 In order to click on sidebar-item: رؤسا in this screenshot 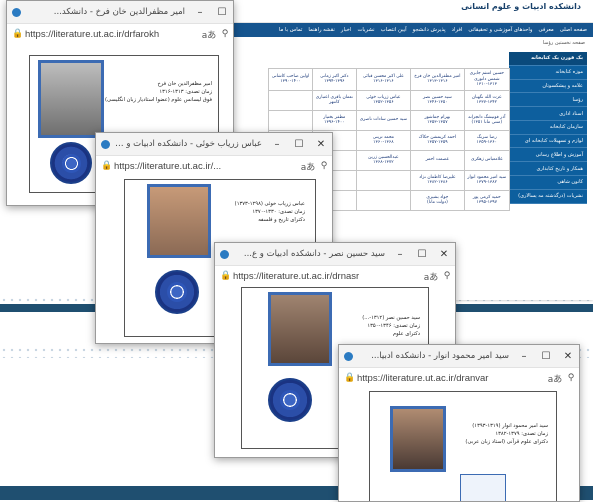, I will do `click(548, 100)`.